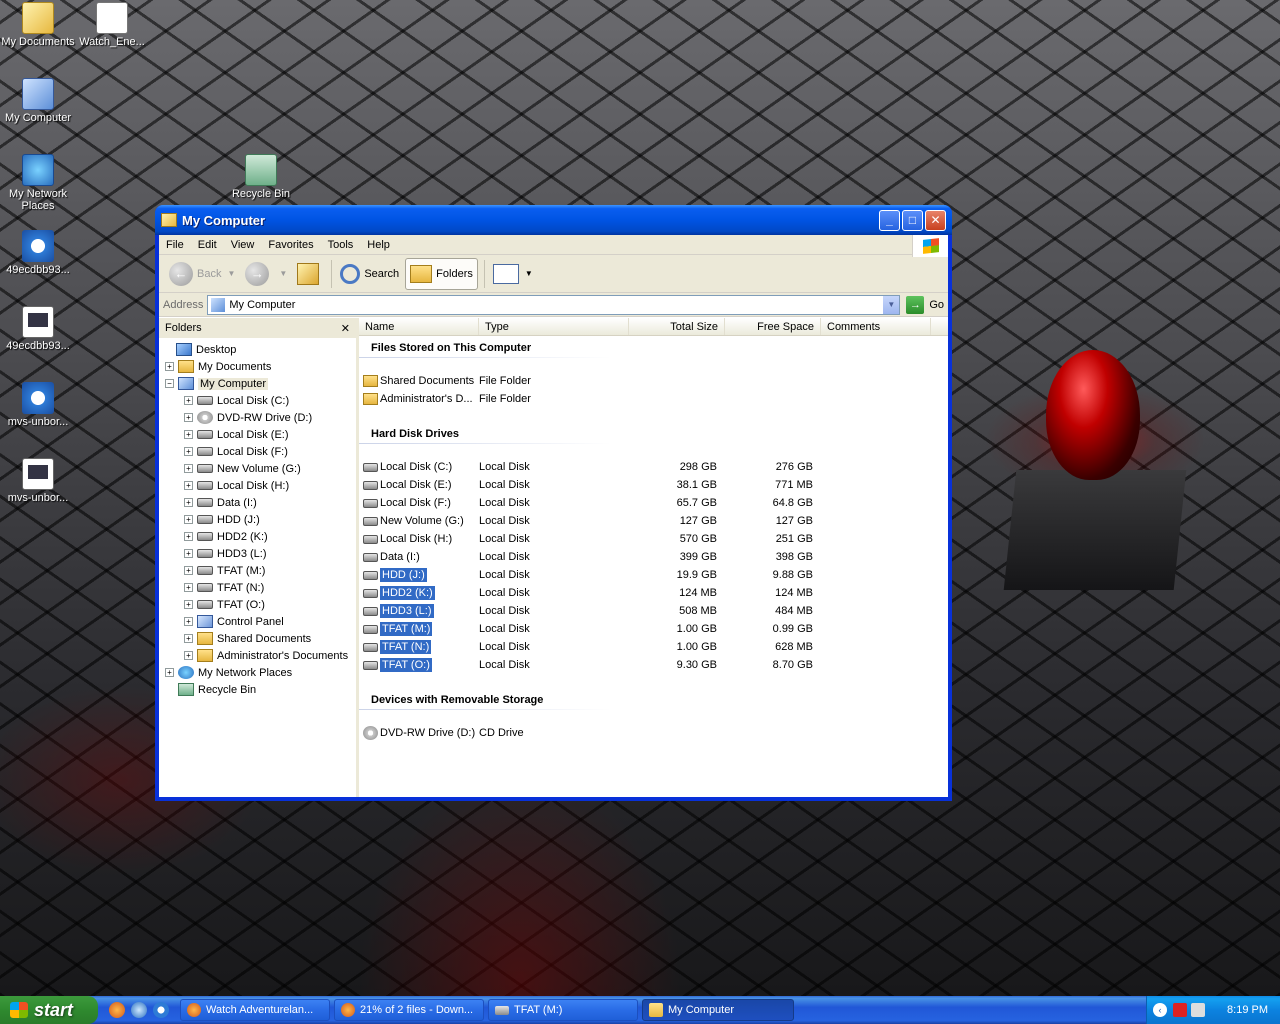  Describe the element at coordinates (309, 274) in the screenshot. I see `up-button` at that location.